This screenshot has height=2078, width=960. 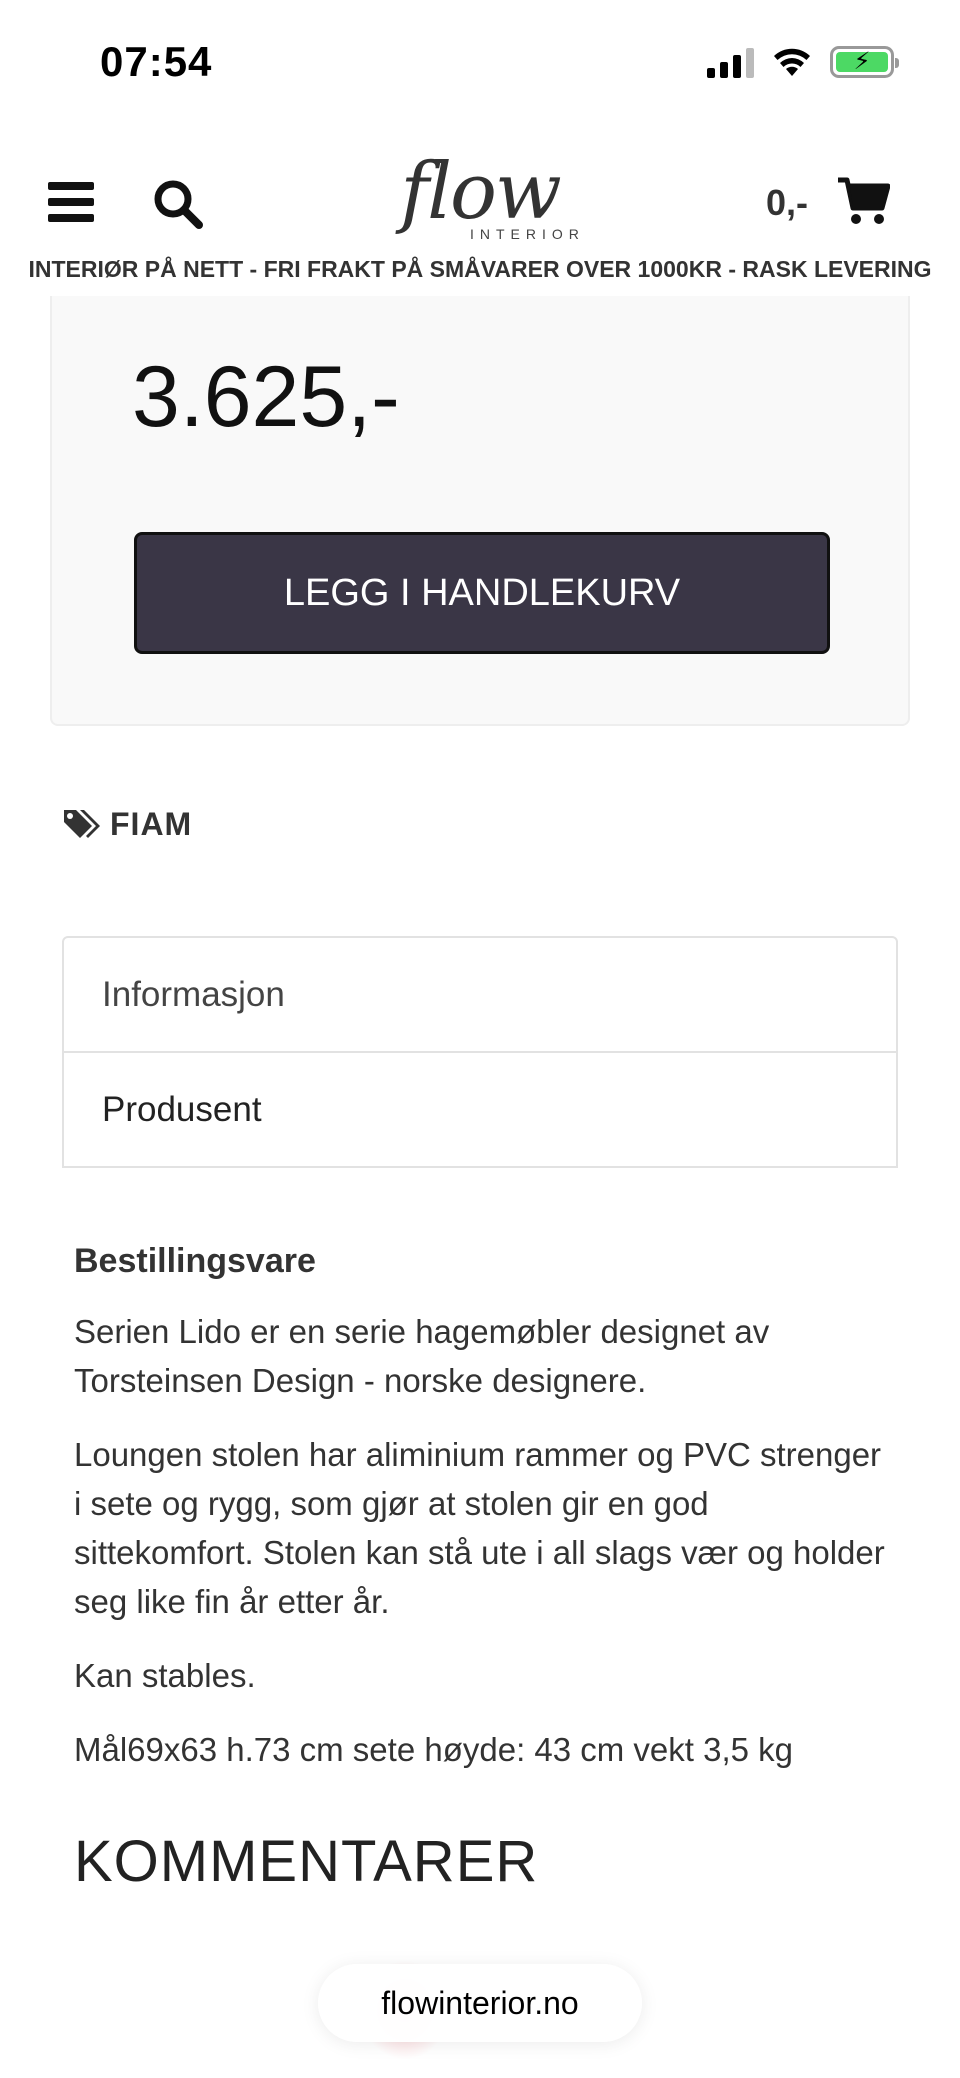 What do you see at coordinates (787, 203) in the screenshot?
I see `cart-total: 0,-` at bounding box center [787, 203].